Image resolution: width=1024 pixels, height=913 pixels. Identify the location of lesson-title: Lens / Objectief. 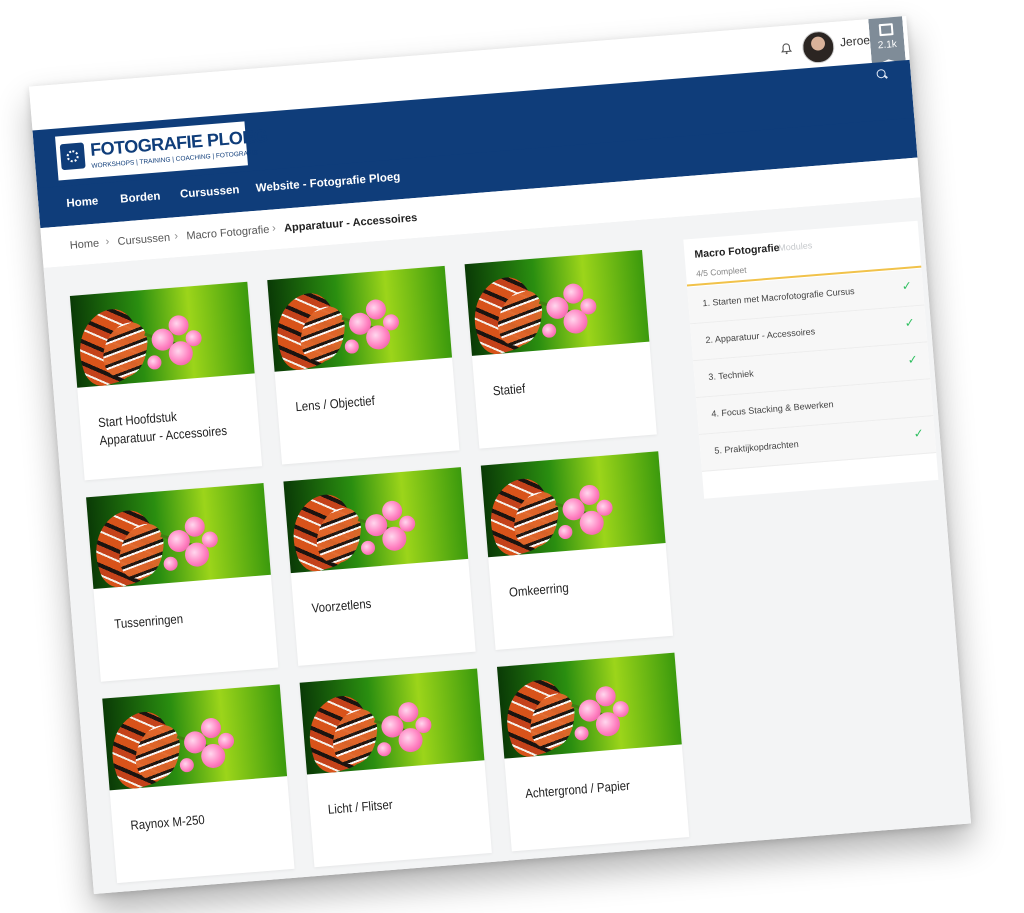
(335, 403).